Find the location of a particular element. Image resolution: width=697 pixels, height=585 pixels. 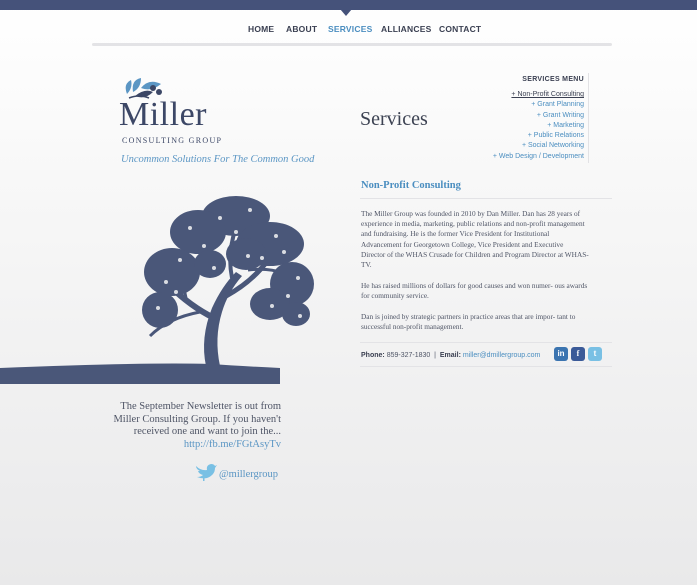

main-nav: HOME ABOUT SERVICES ALLIANCES CONTACT is located at coordinates (348, 30).